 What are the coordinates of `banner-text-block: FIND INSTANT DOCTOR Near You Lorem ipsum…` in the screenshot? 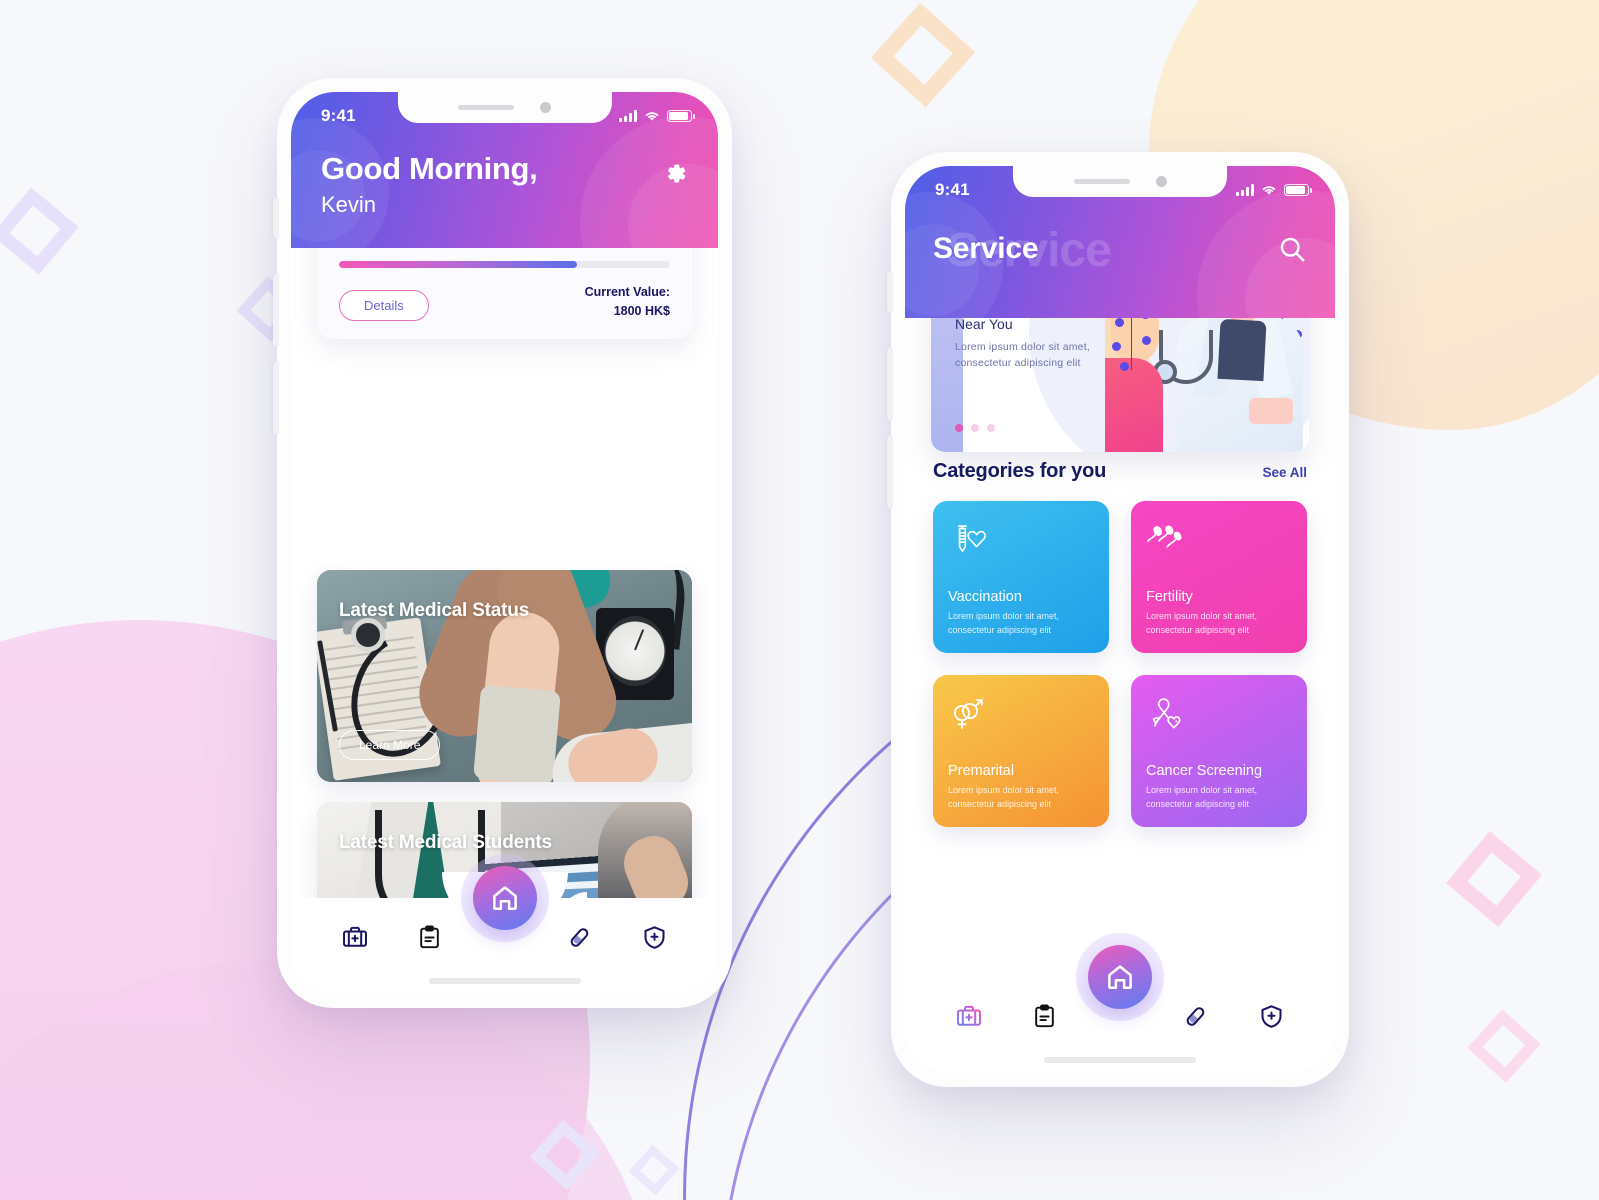 It's located at (1037, 344).